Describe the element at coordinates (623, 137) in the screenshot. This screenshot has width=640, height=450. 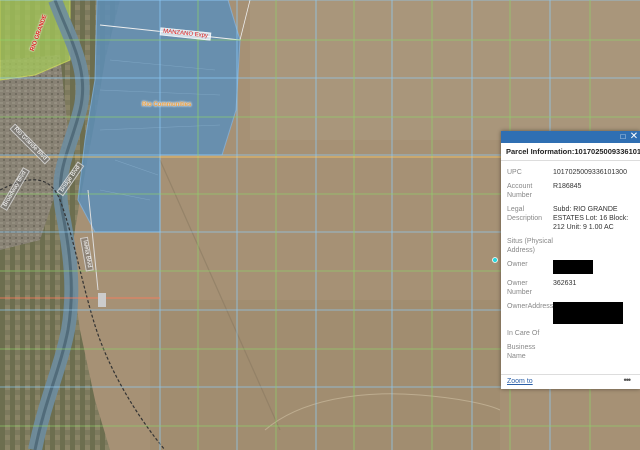
I see `maximize-icon: □` at that location.